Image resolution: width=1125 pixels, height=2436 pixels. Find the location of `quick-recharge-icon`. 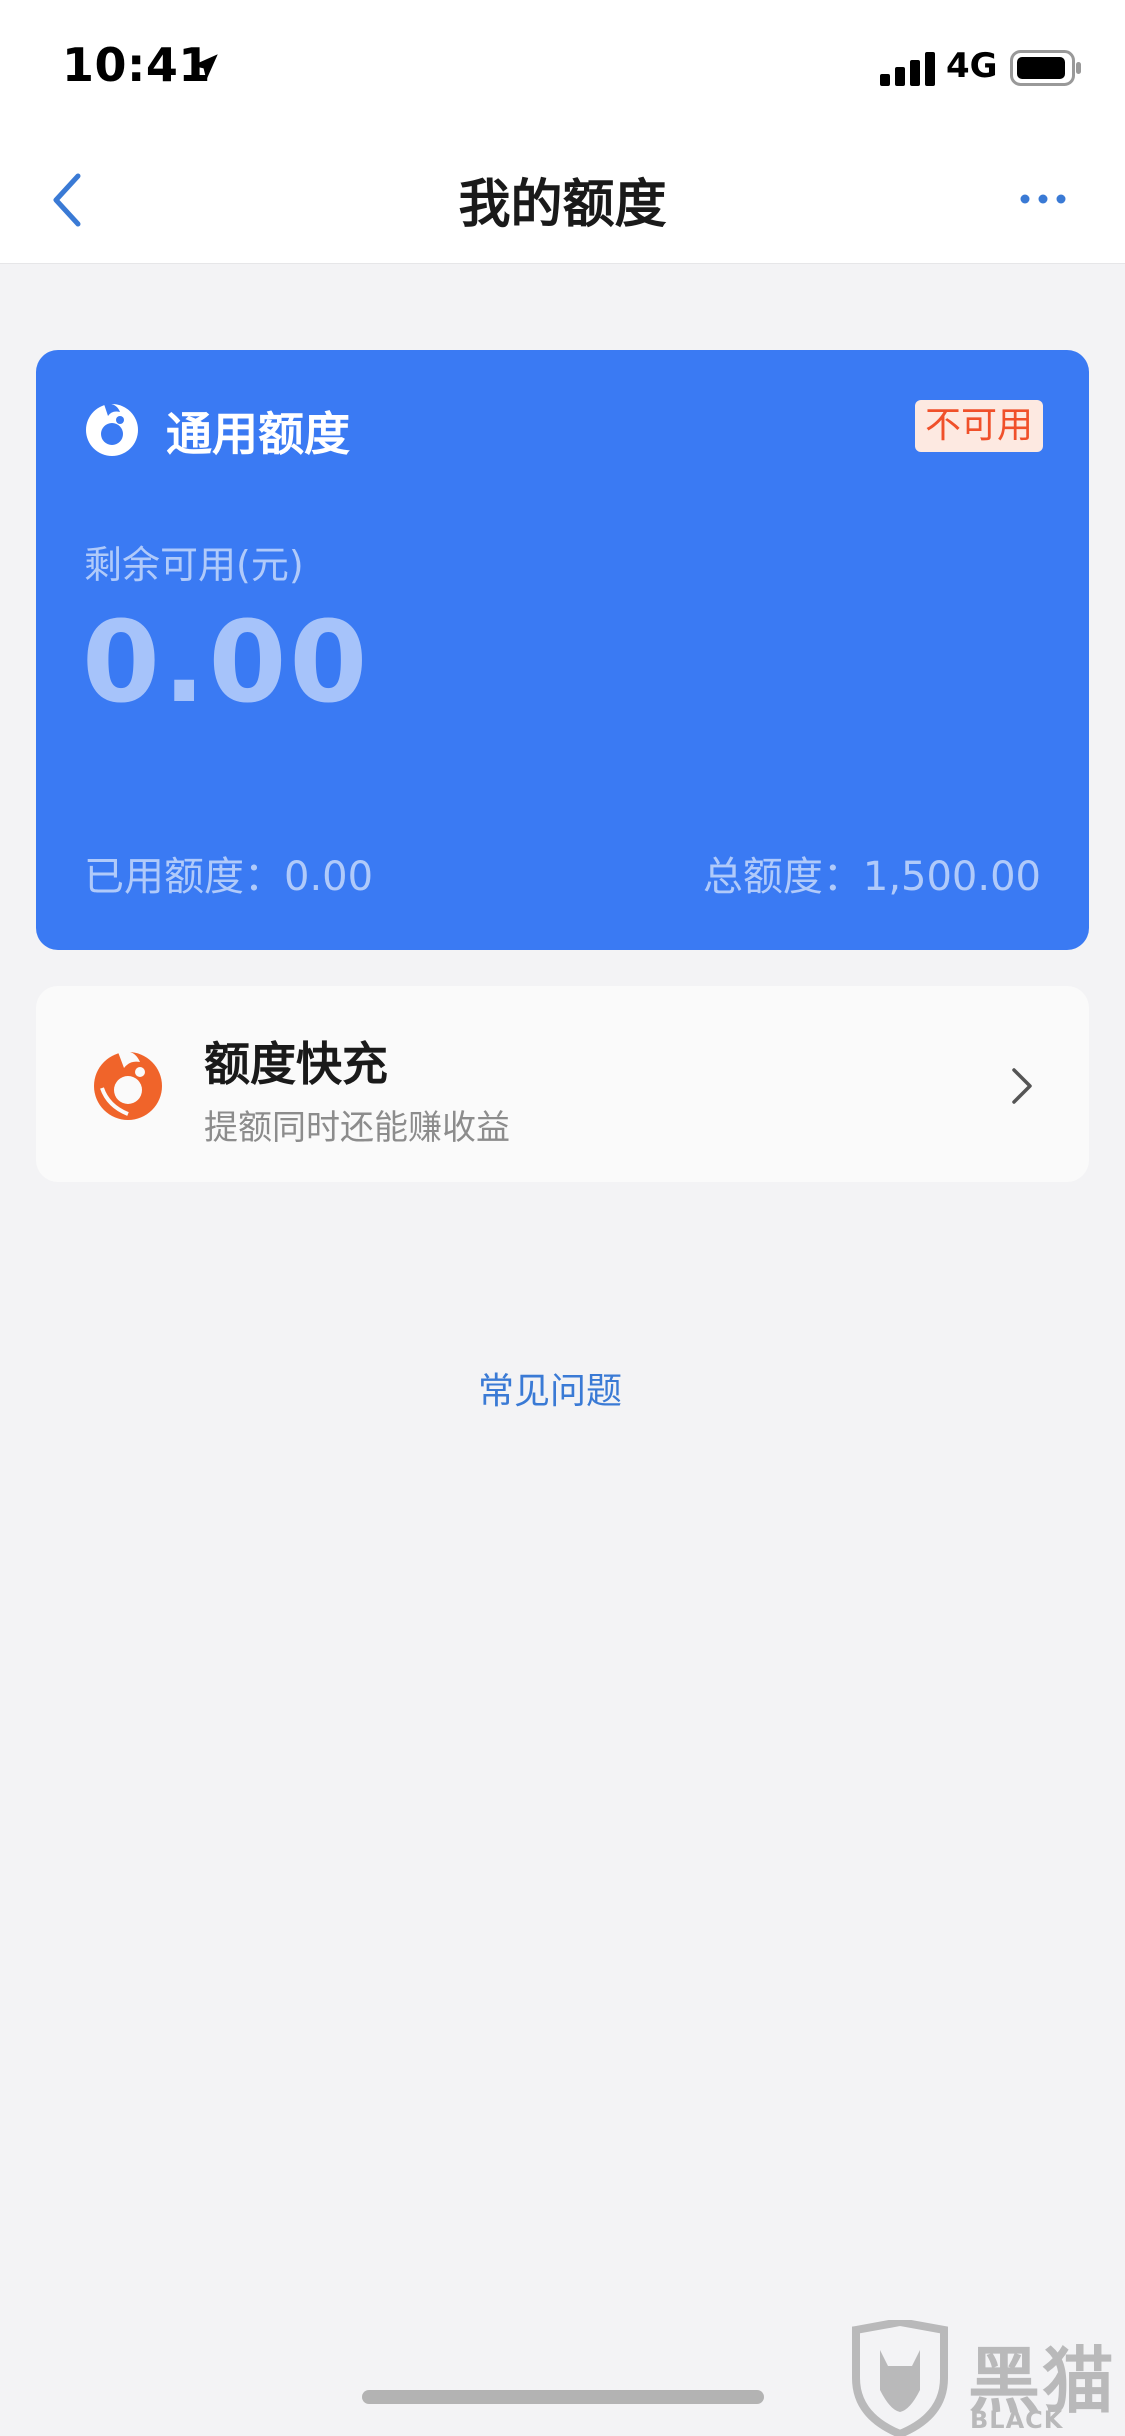

quick-recharge-icon is located at coordinates (128, 1085).